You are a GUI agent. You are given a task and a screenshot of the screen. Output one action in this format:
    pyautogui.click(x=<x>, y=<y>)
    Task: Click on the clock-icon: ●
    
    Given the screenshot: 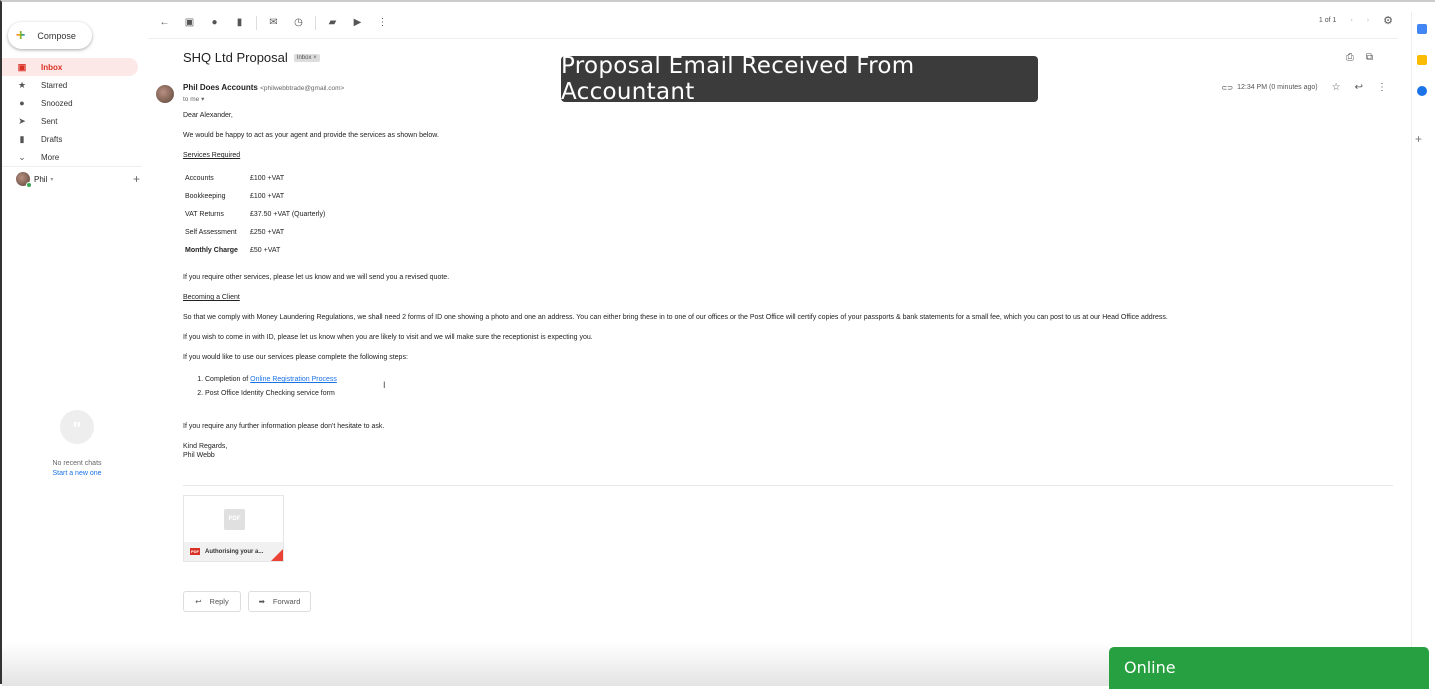 What is the action you would take?
    pyautogui.click(x=22, y=103)
    